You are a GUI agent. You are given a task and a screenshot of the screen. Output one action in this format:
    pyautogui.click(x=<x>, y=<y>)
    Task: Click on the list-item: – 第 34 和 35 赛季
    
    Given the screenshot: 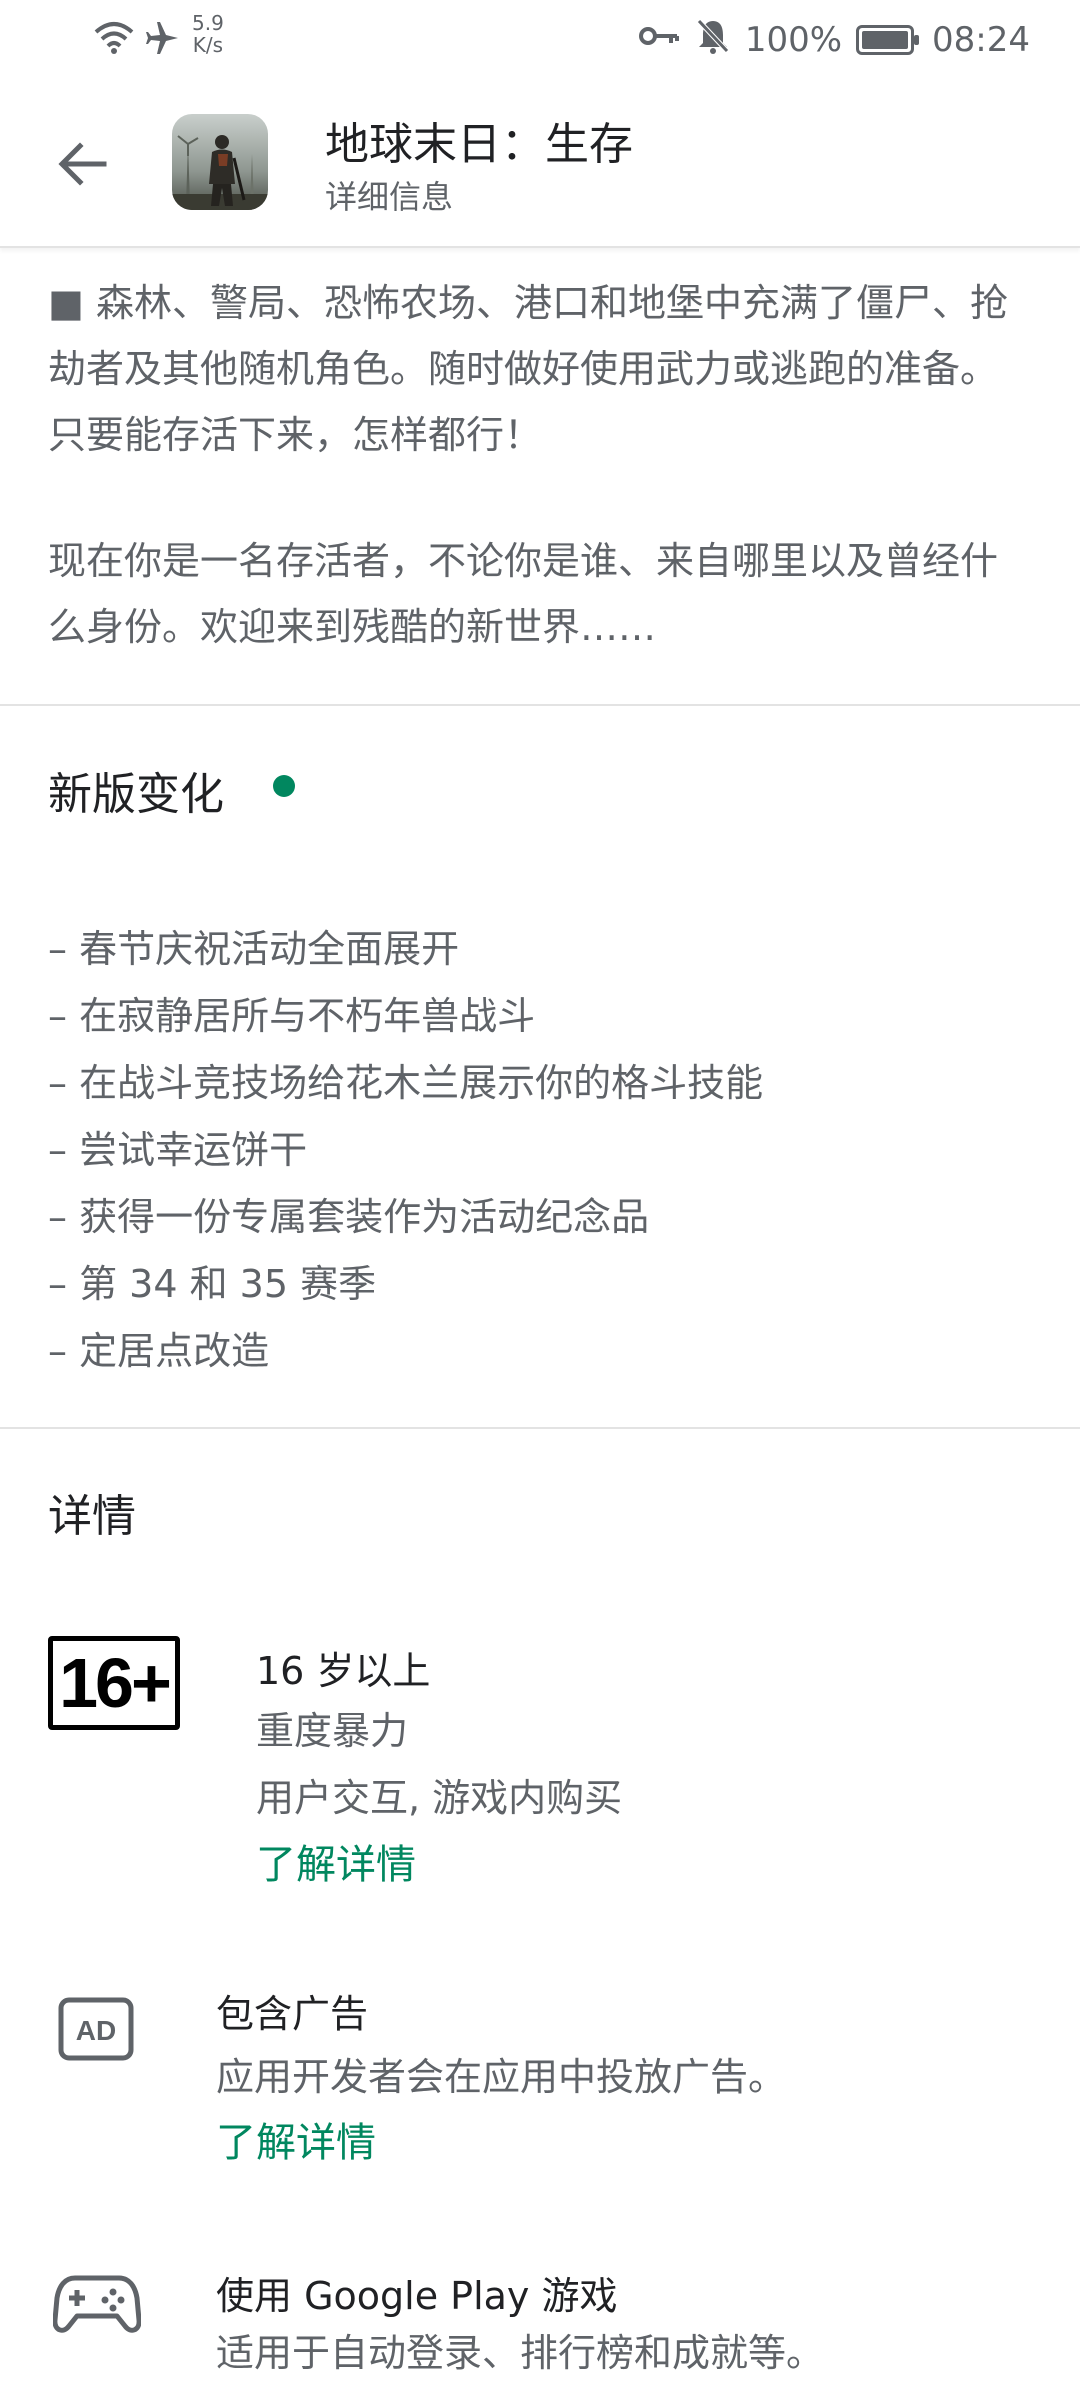 What is the action you would take?
    pyautogui.click(x=212, y=1284)
    